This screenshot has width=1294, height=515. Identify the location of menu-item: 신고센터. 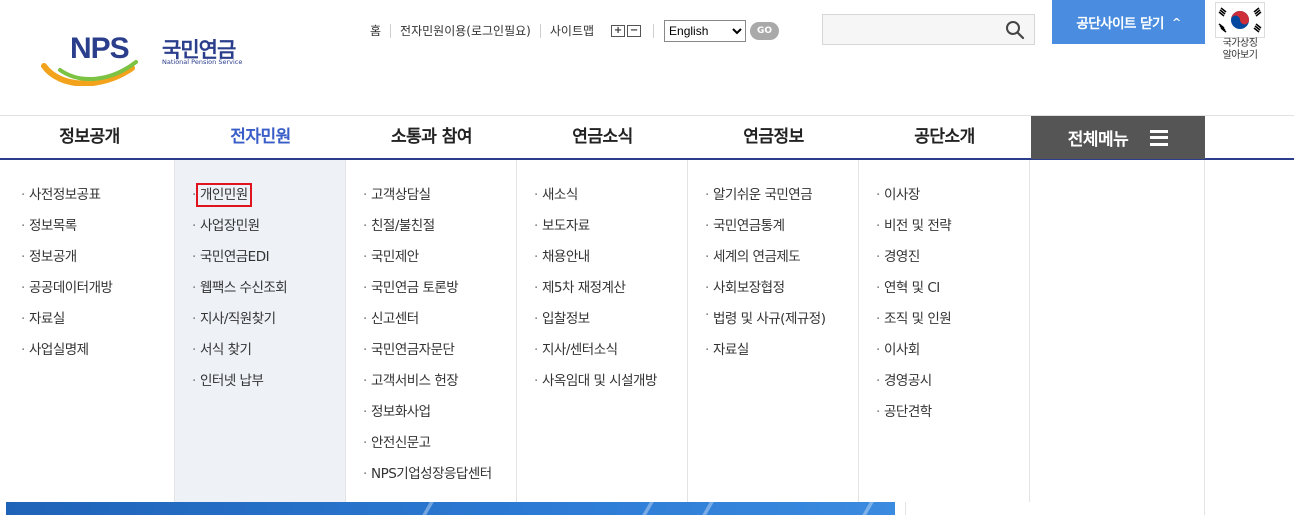
(431, 319).